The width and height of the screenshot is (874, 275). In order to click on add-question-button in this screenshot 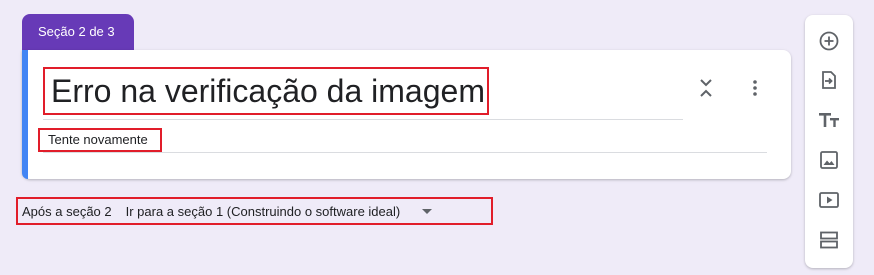, I will do `click(829, 41)`.